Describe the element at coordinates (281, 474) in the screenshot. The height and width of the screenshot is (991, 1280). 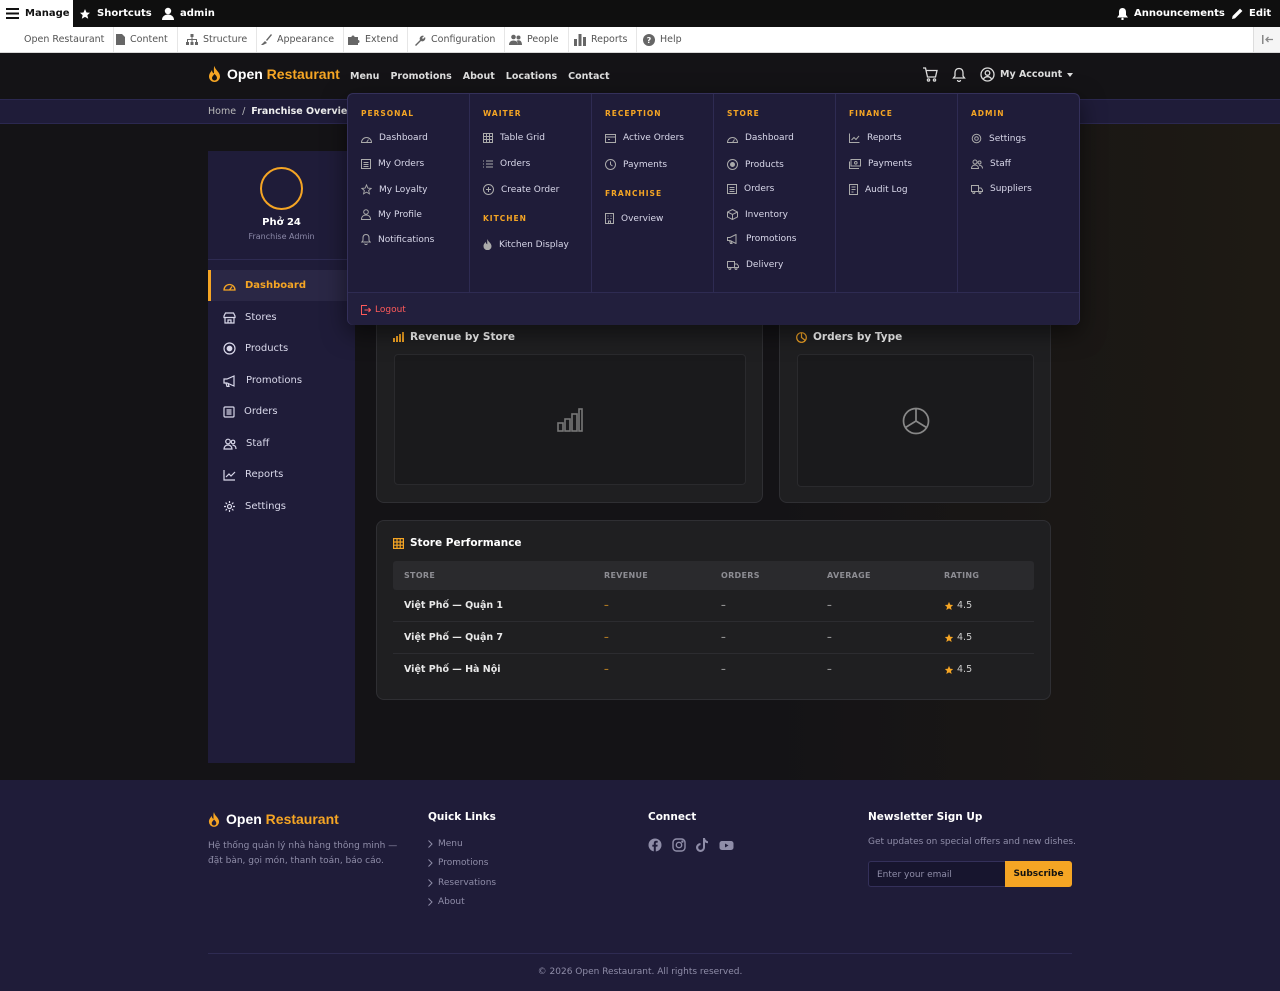
I see `sidebar-item-reports: Reports` at that location.